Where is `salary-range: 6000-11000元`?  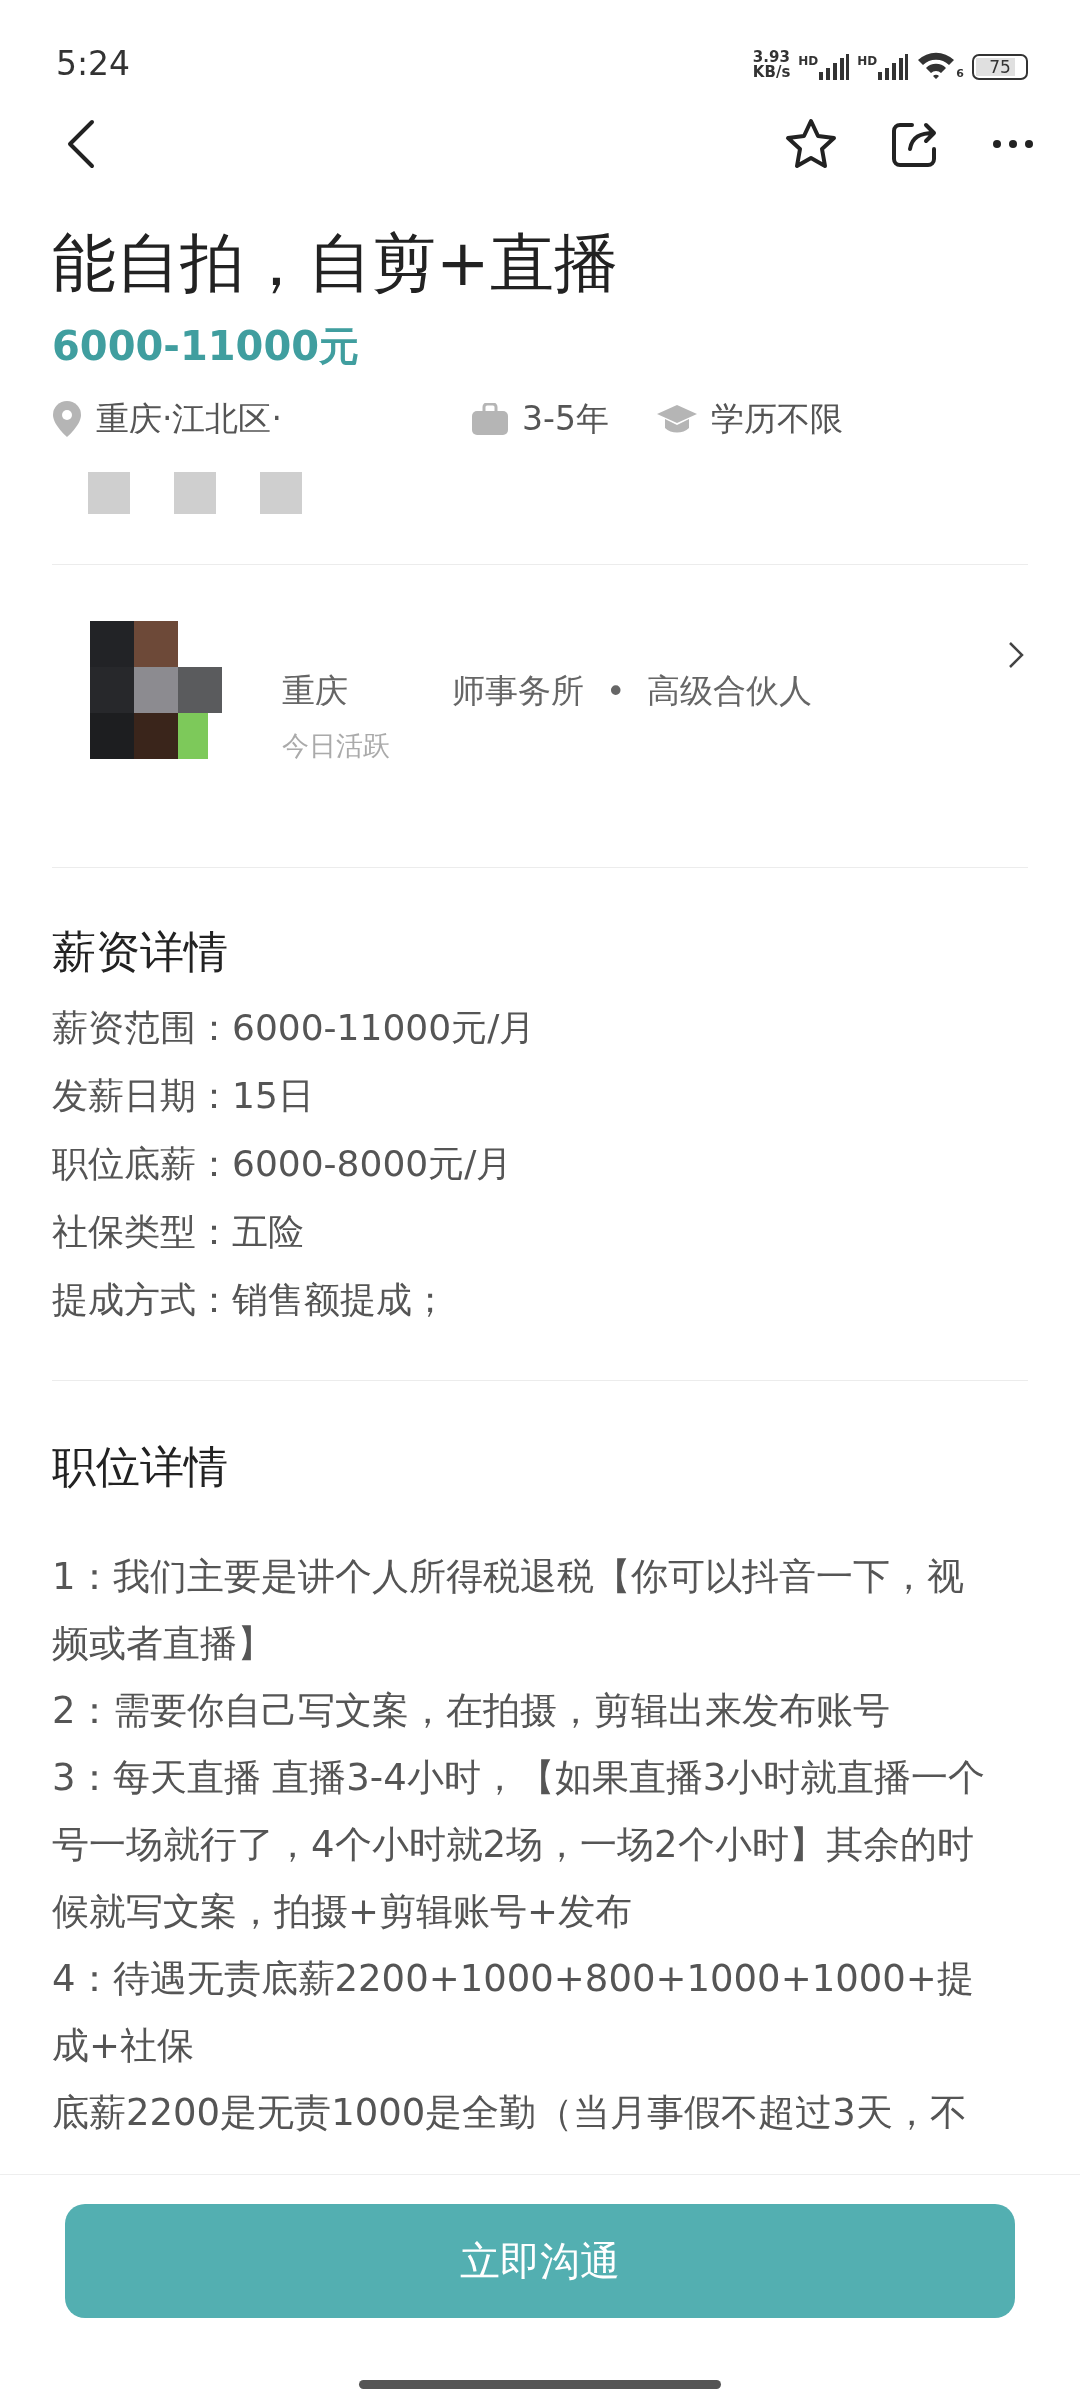
salary-range: 6000-11000元 is located at coordinates (206, 346).